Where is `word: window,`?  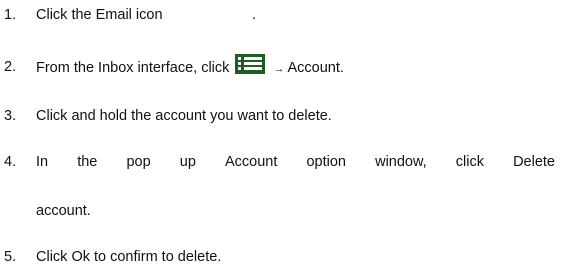
word: window, is located at coordinates (401, 162).